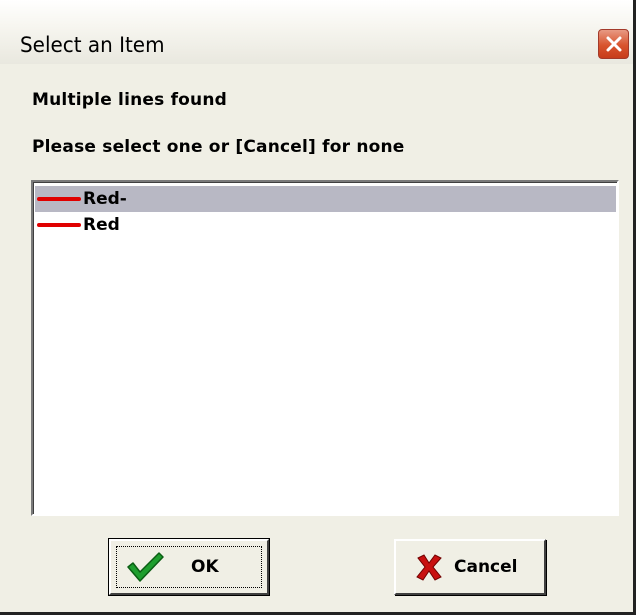  What do you see at coordinates (205, 567) in the screenshot?
I see `ok-label: OK` at bounding box center [205, 567].